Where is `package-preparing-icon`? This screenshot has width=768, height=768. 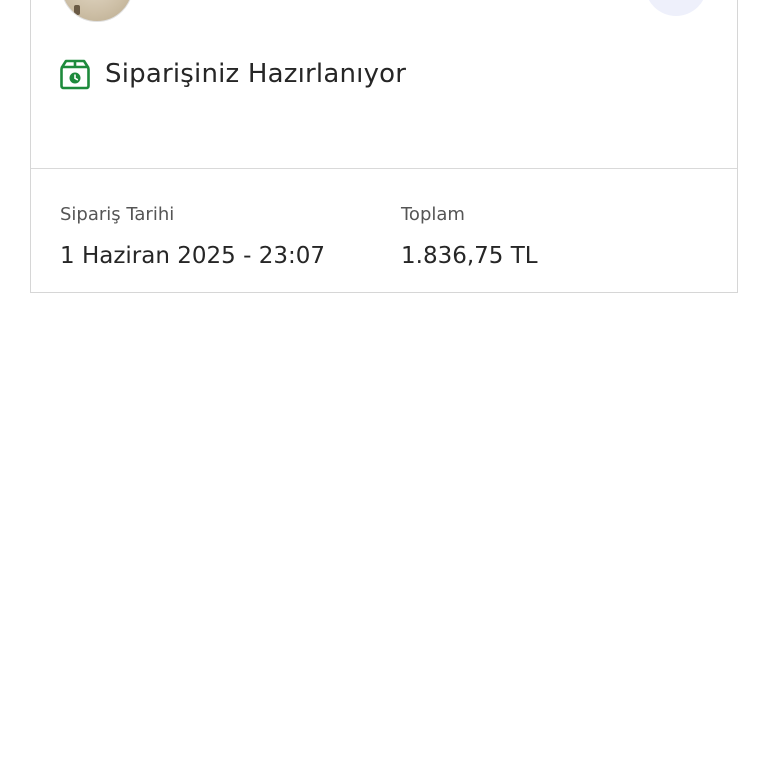
package-preparing-icon is located at coordinates (75, 74).